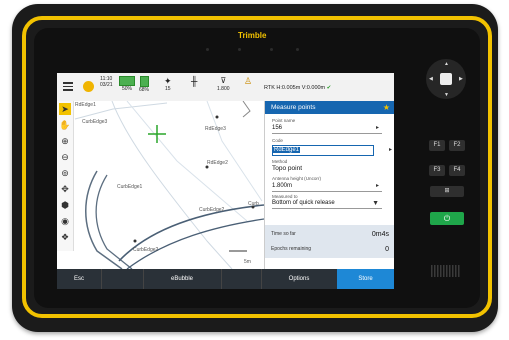  What do you see at coordinates (65, 125) in the screenshot?
I see `pan-hand-icon: ✋` at bounding box center [65, 125].